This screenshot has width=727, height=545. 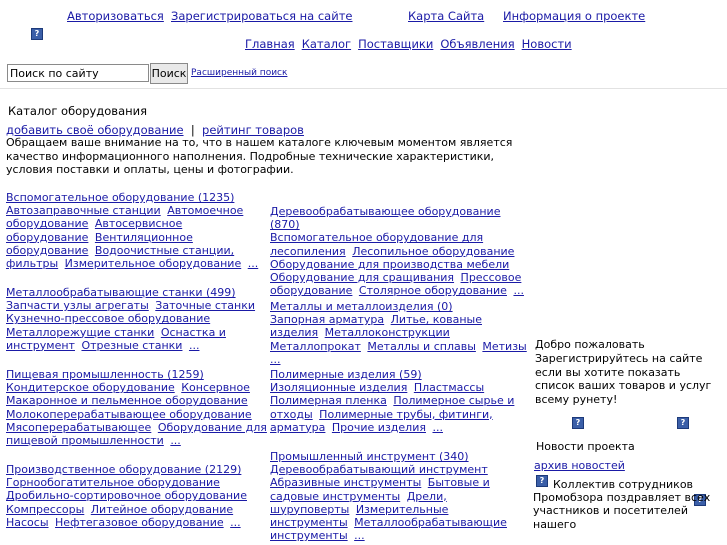 What do you see at coordinates (401, 218) in the screenshot?
I see `category-title-link: Деревообрабатывающее оборудование (870)` at bounding box center [401, 218].